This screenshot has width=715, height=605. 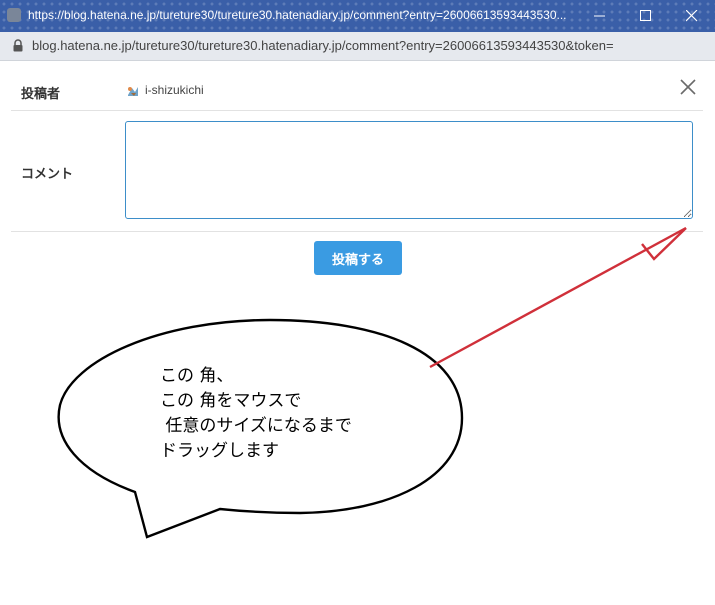 I want to click on window-close-button, so click(x=692, y=16).